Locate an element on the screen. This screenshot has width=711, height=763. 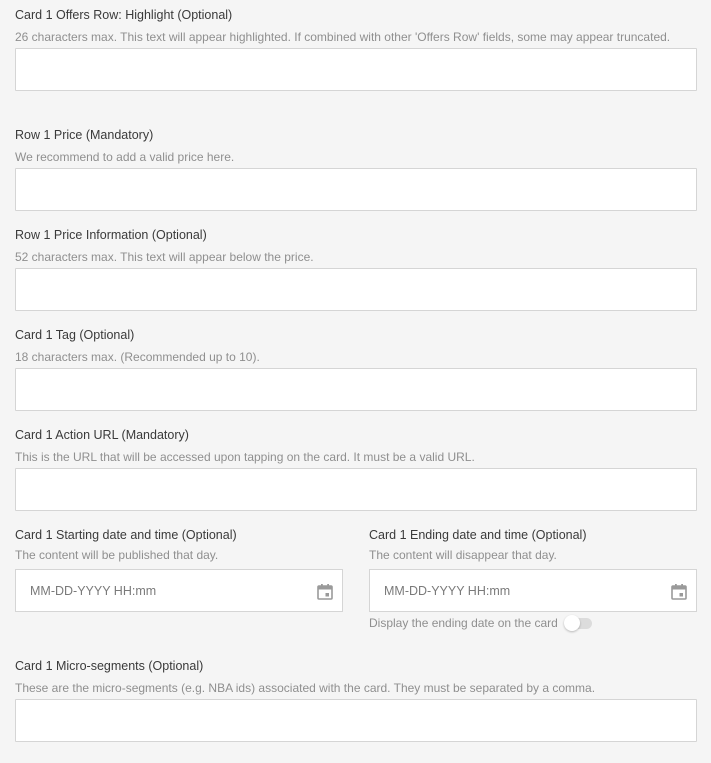
end-date-picker is located at coordinates (533, 590).